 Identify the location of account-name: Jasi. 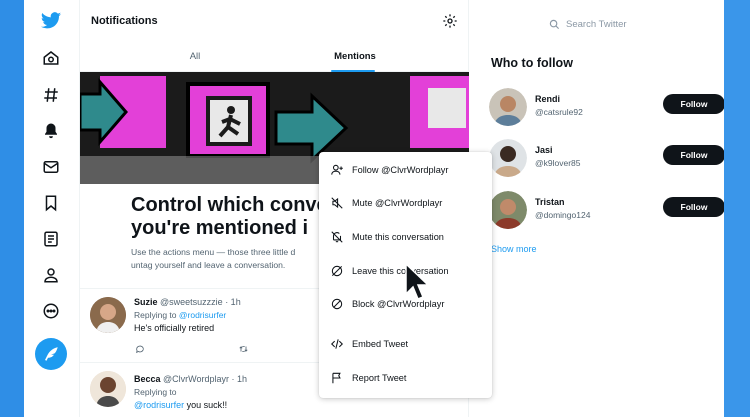
(544, 150).